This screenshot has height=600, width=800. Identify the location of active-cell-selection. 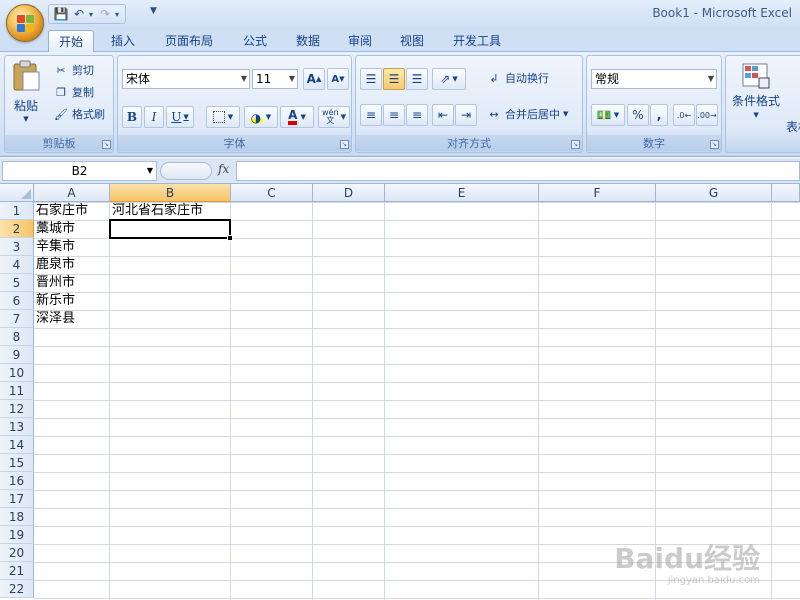
(170, 229).